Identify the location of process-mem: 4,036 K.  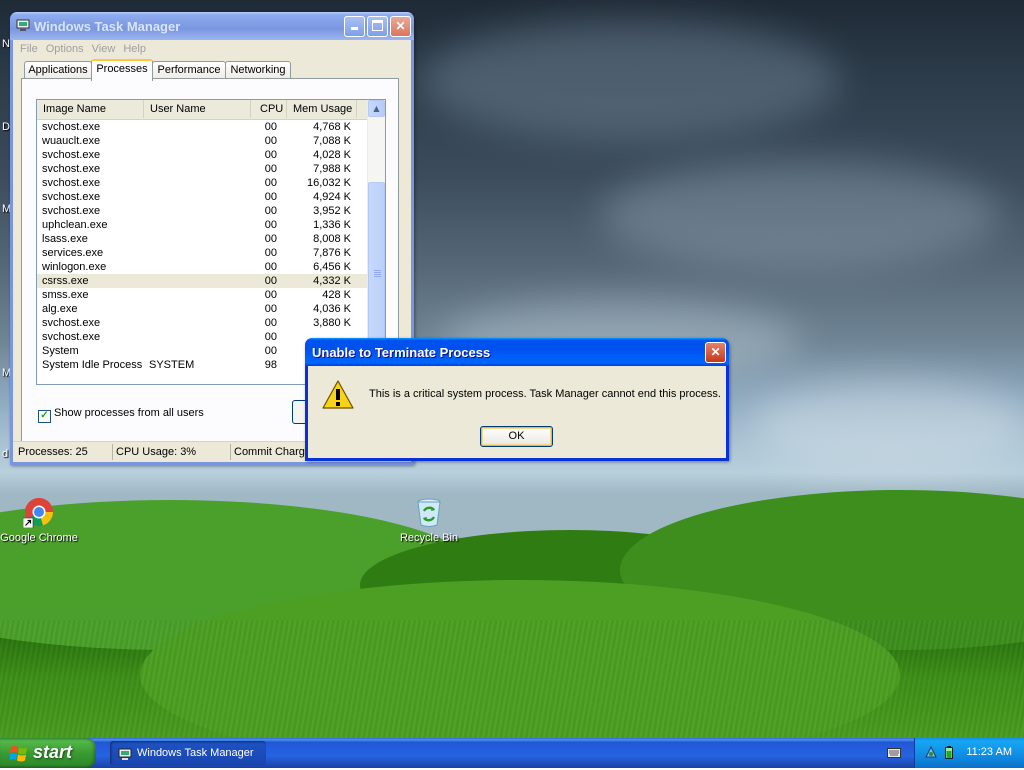
(332, 309).